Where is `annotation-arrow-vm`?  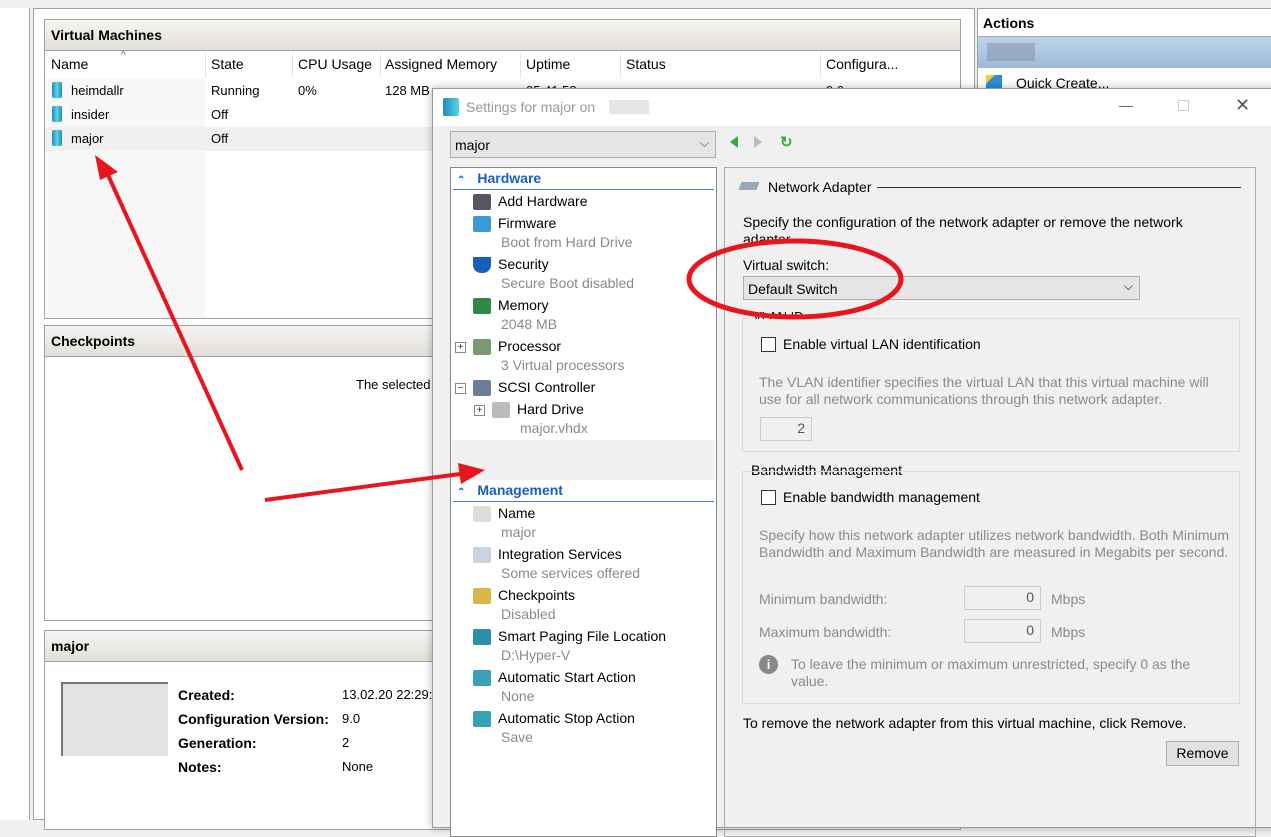 annotation-arrow-vm is located at coordinates (175, 322).